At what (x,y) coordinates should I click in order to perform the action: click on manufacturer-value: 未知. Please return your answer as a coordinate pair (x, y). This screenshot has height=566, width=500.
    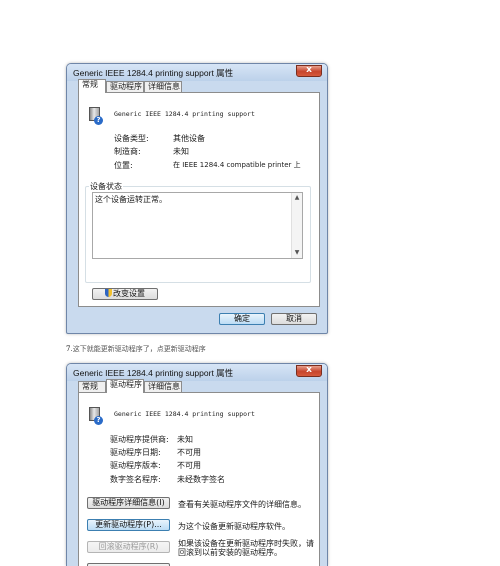
    Looking at the image, I should click on (181, 151).